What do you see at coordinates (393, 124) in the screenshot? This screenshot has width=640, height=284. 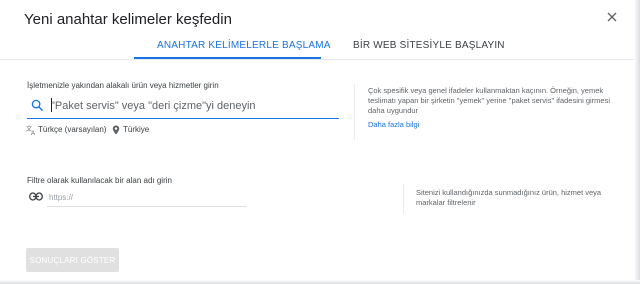 I see `learn-more-link: Daha fazla bilgi` at bounding box center [393, 124].